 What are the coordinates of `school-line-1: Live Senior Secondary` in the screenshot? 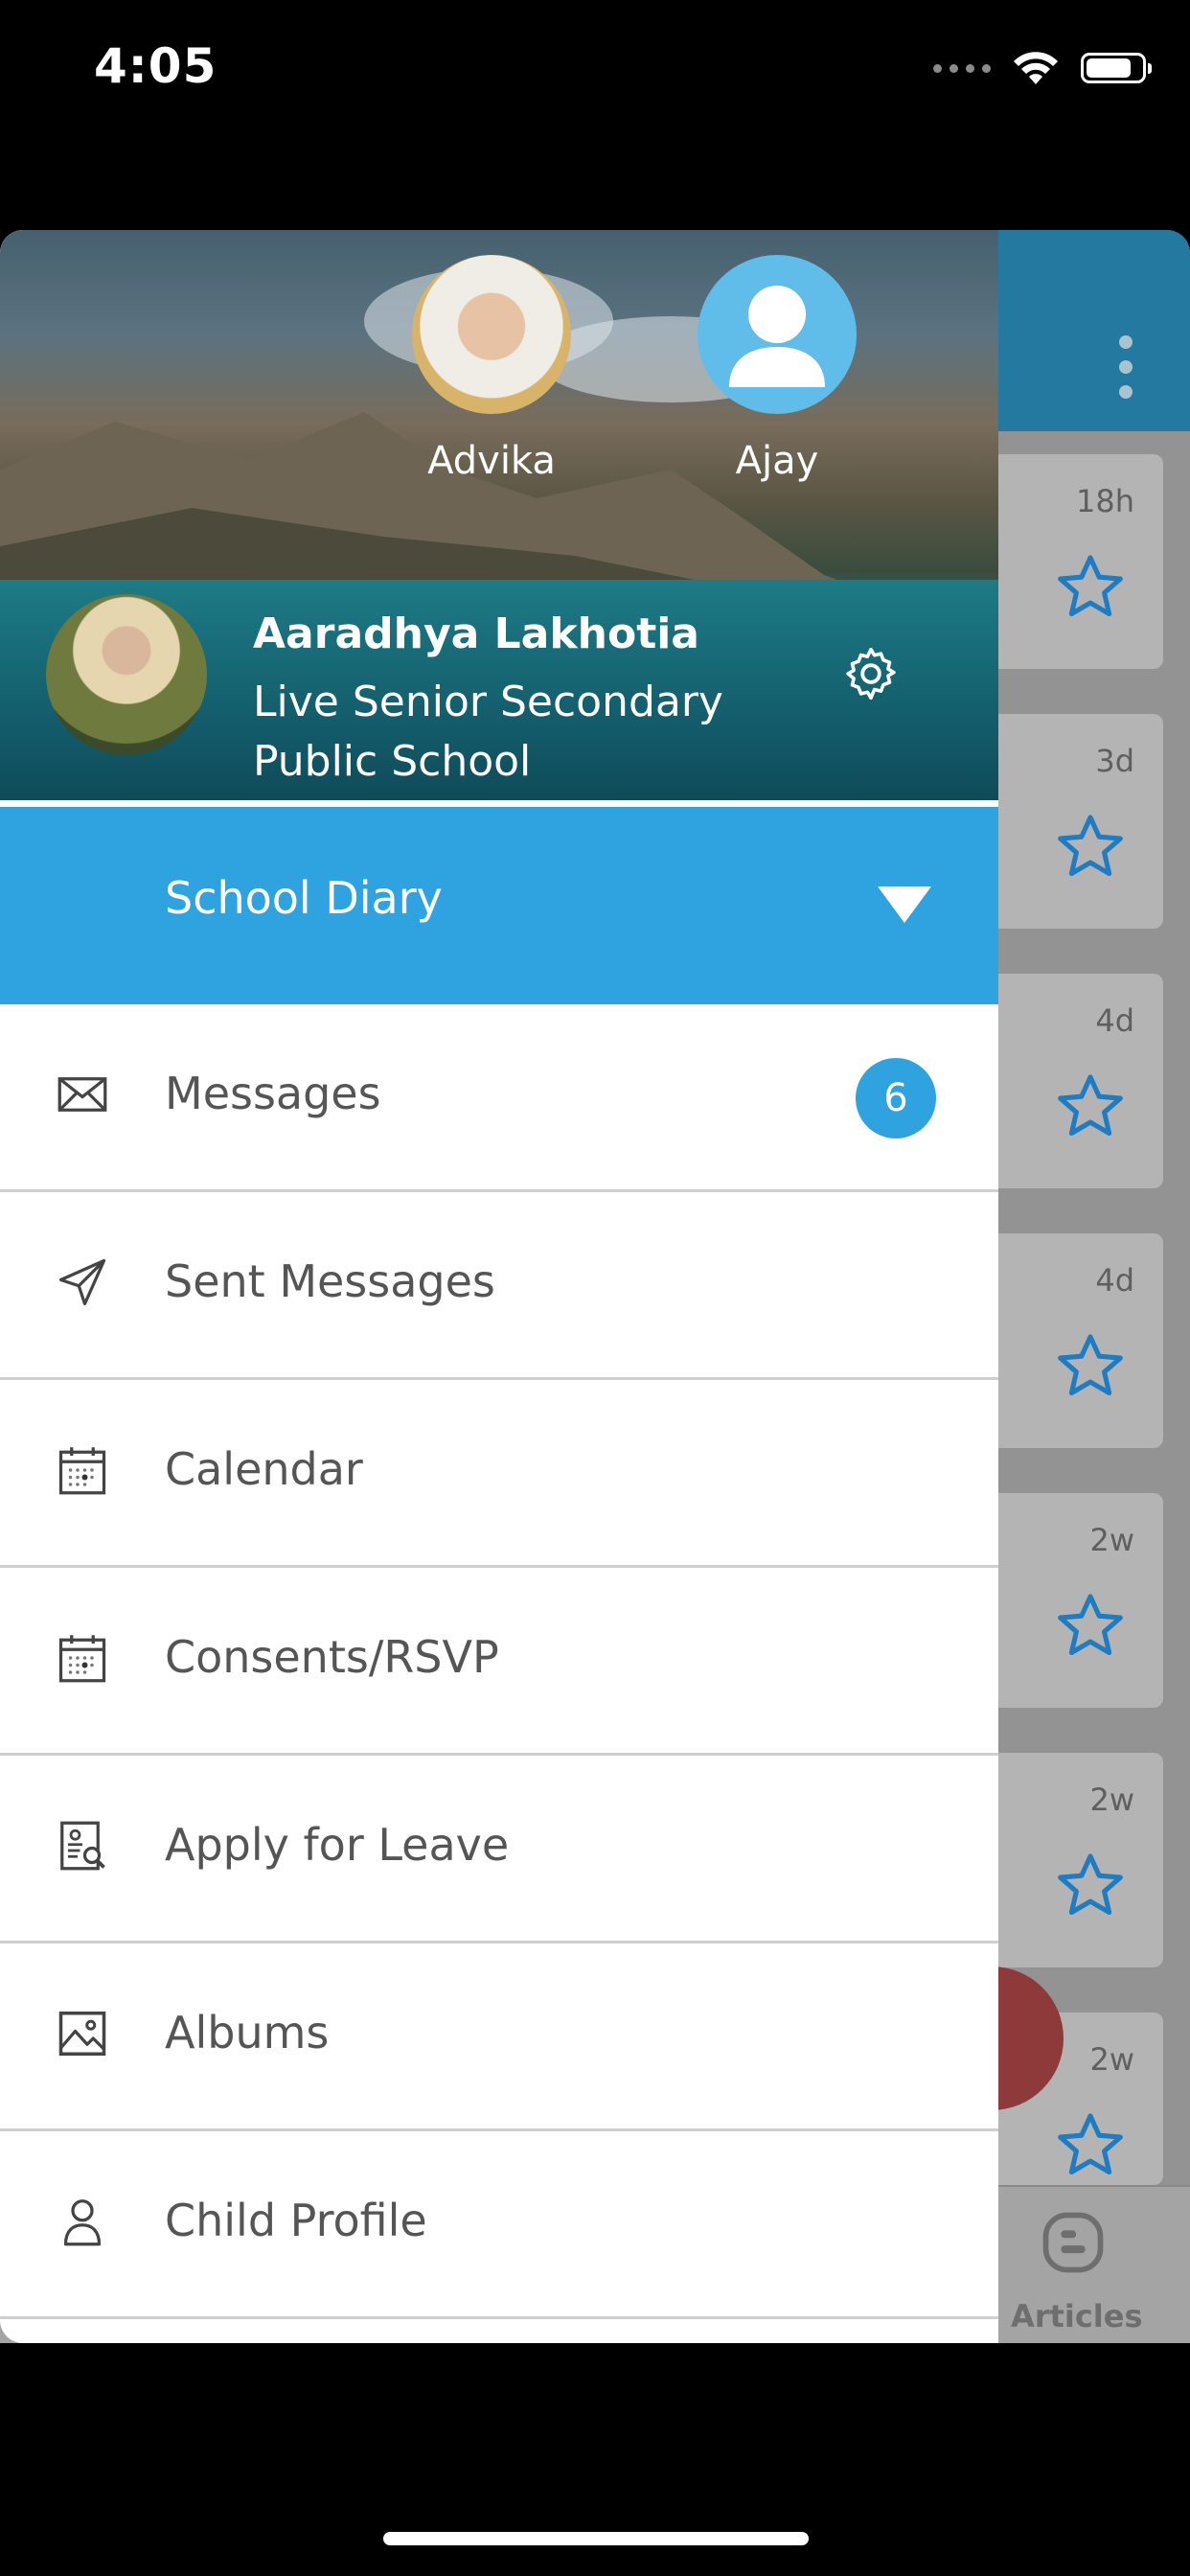 It's located at (488, 702).